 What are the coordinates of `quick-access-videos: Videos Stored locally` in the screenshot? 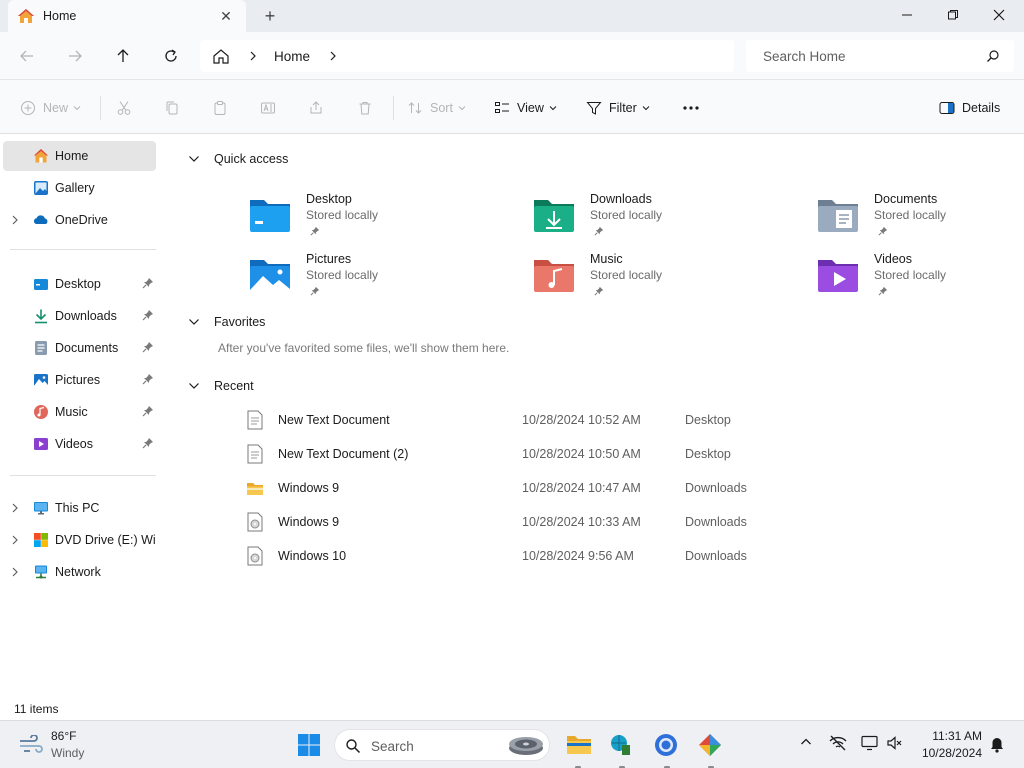 It's located at (920, 278).